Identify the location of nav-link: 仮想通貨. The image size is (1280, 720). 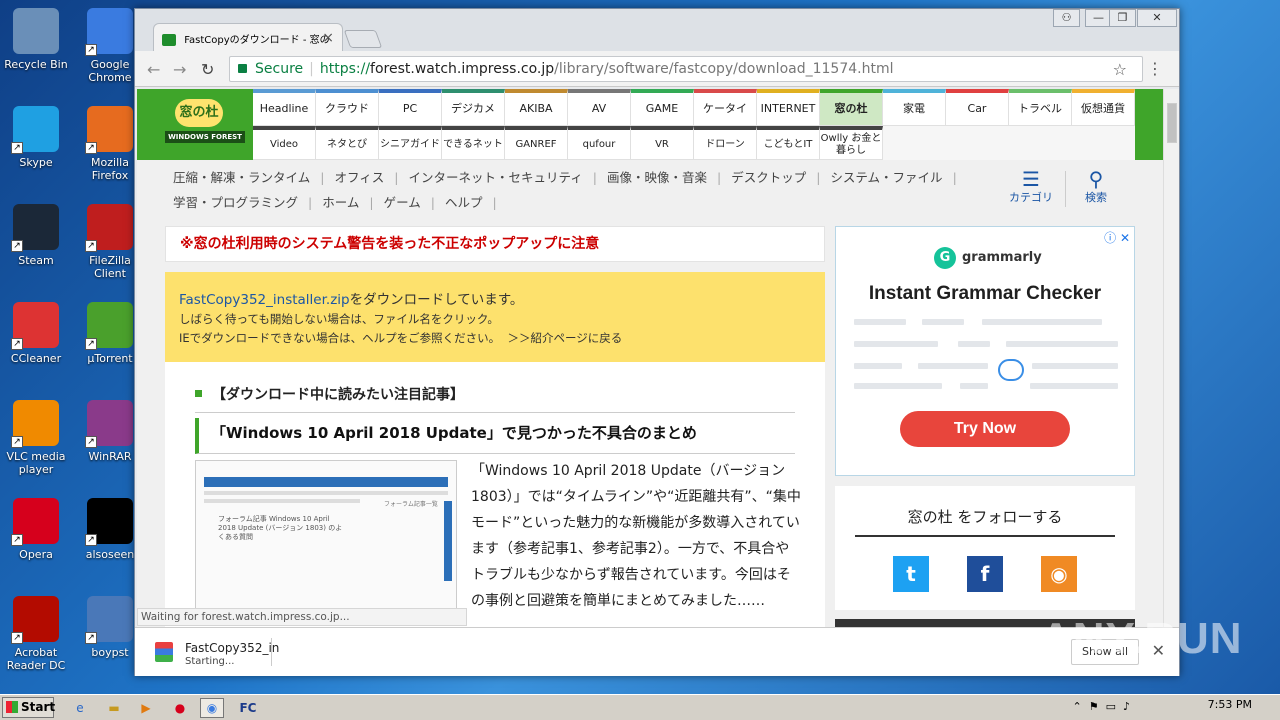
(1103, 107).